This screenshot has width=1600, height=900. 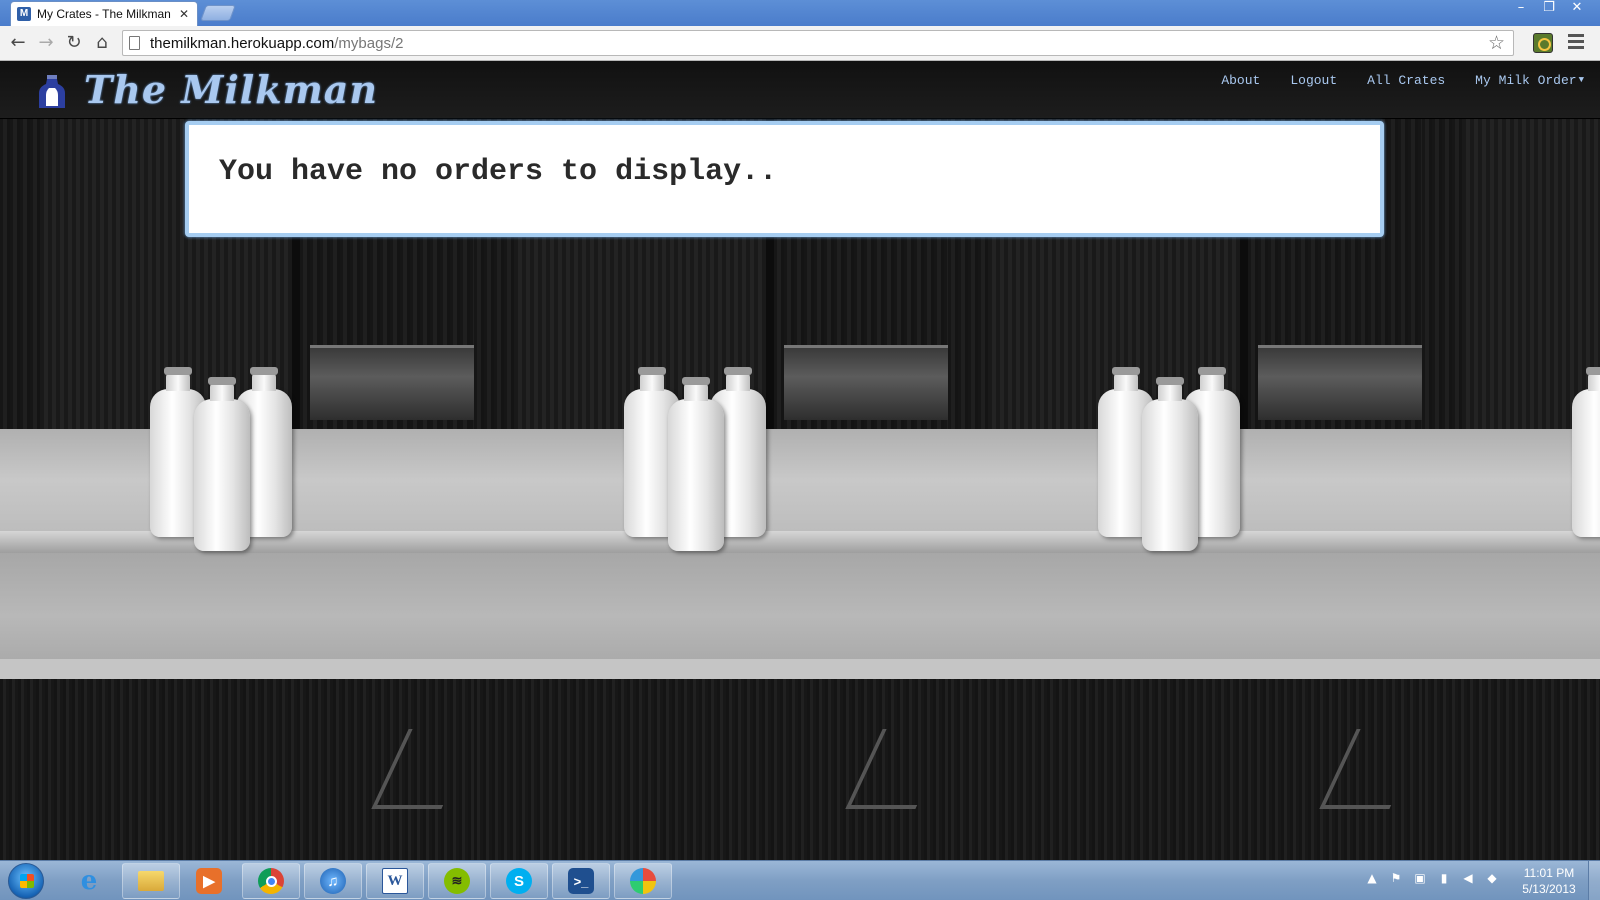 What do you see at coordinates (1549, 9) in the screenshot?
I see `restore-button: ❐` at bounding box center [1549, 9].